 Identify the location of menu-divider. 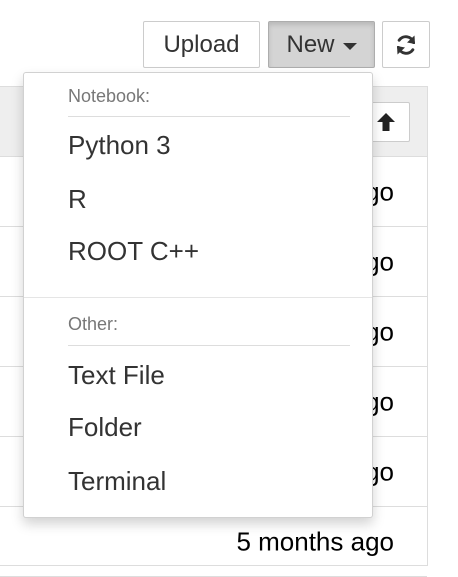
(198, 297).